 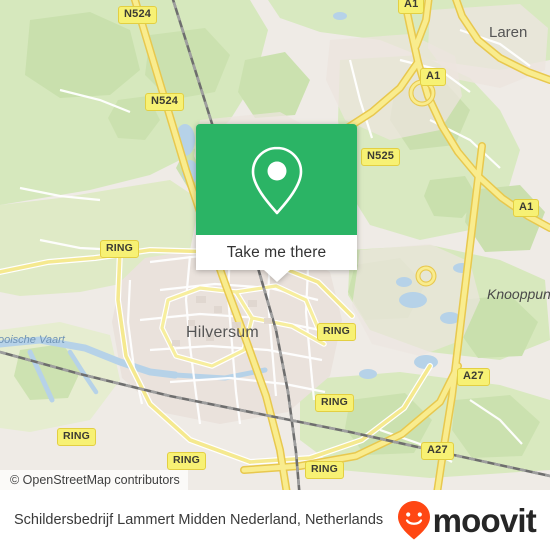 I want to click on map-pin-icon, so click(x=276, y=180).